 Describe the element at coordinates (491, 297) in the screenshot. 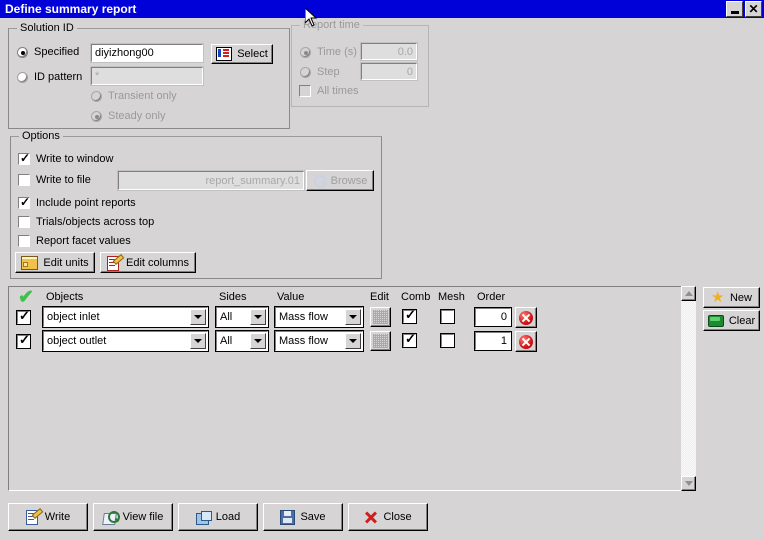

I see `grid-header-order: Order` at that location.